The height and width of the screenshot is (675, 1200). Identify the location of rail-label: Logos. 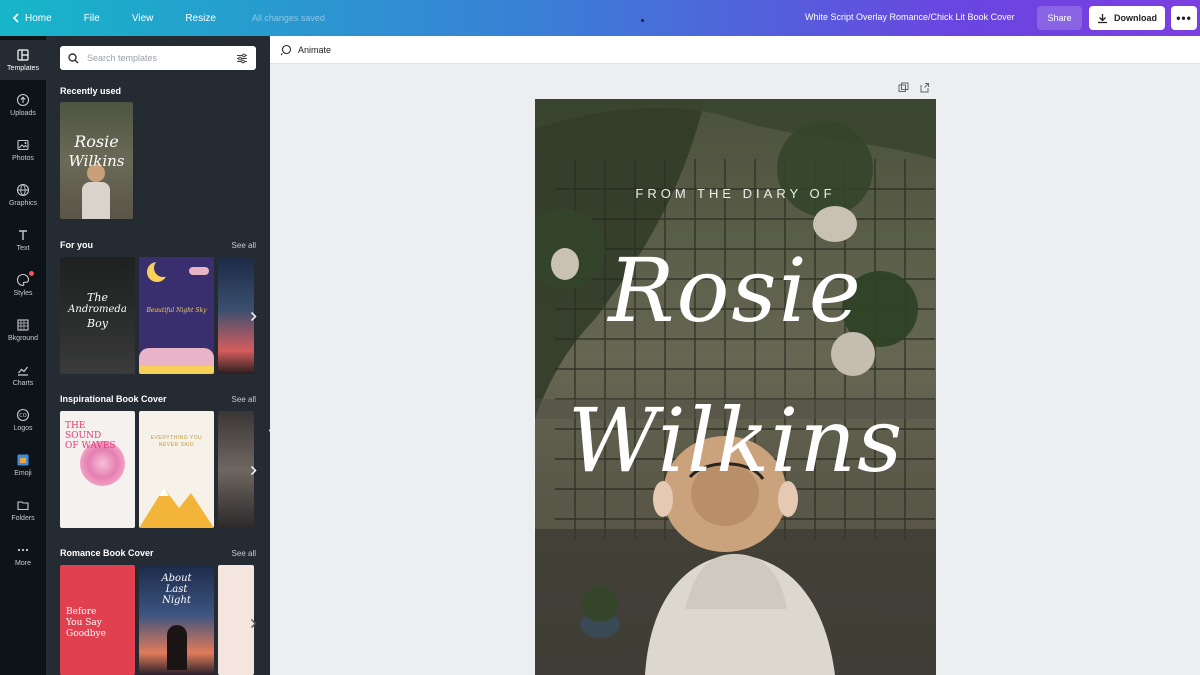
(23, 428).